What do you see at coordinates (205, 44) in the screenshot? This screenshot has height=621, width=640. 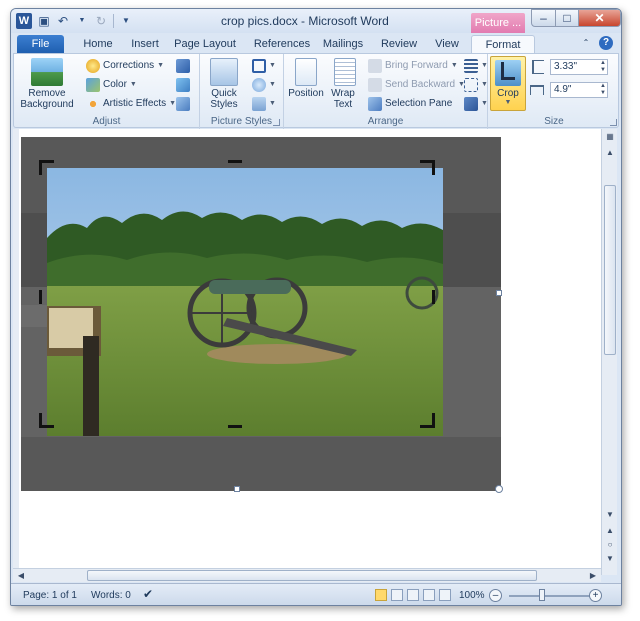 I see `tab-page-layout: Page Layout` at bounding box center [205, 44].